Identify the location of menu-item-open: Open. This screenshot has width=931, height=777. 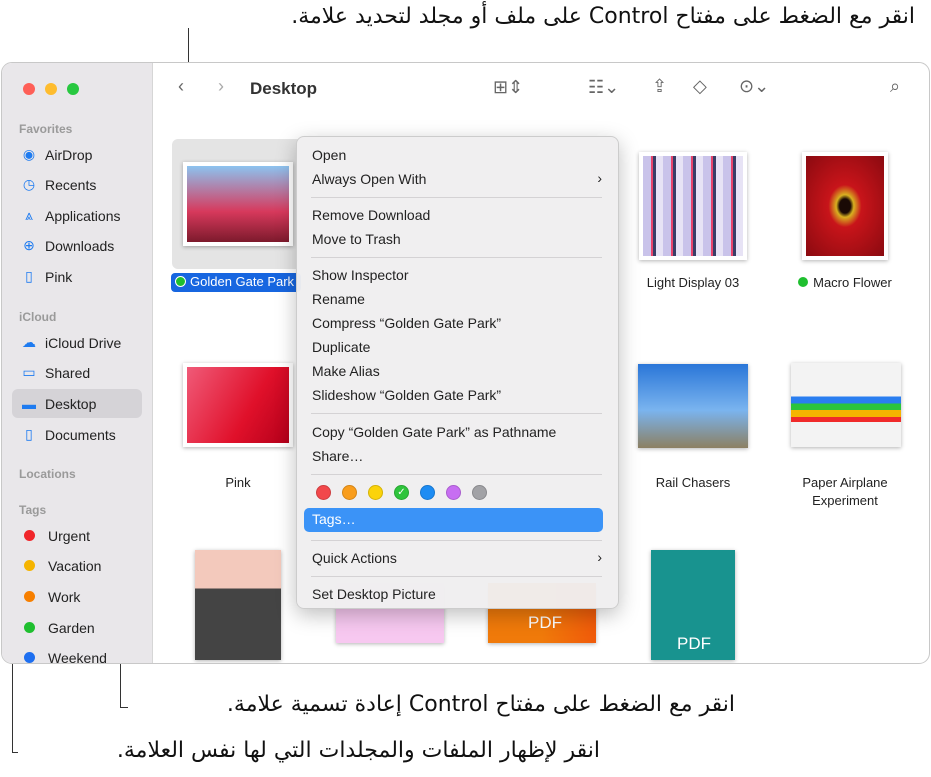
(329, 155).